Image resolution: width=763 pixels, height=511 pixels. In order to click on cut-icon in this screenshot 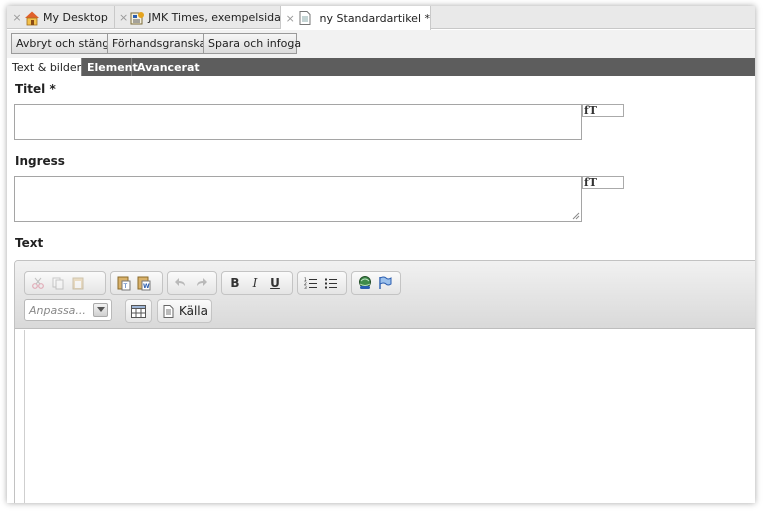, I will do `click(38, 283)`.